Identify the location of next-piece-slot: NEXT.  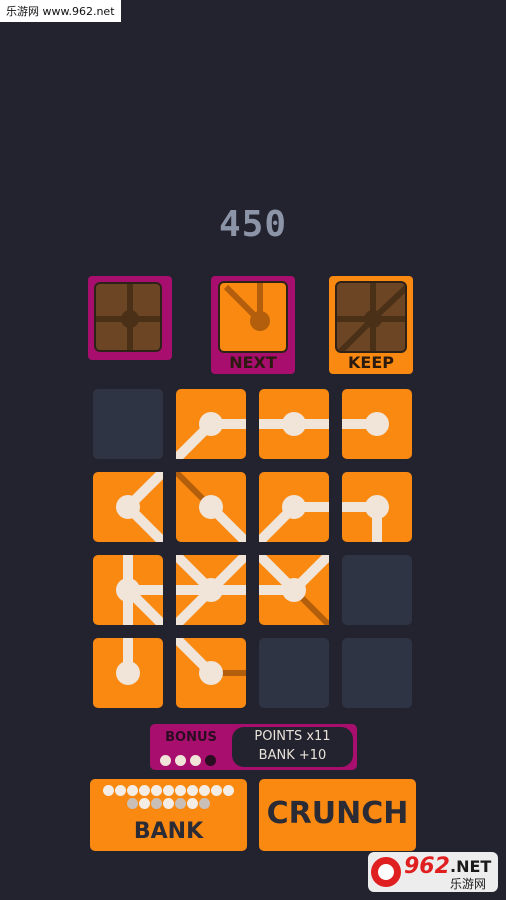
(253, 325).